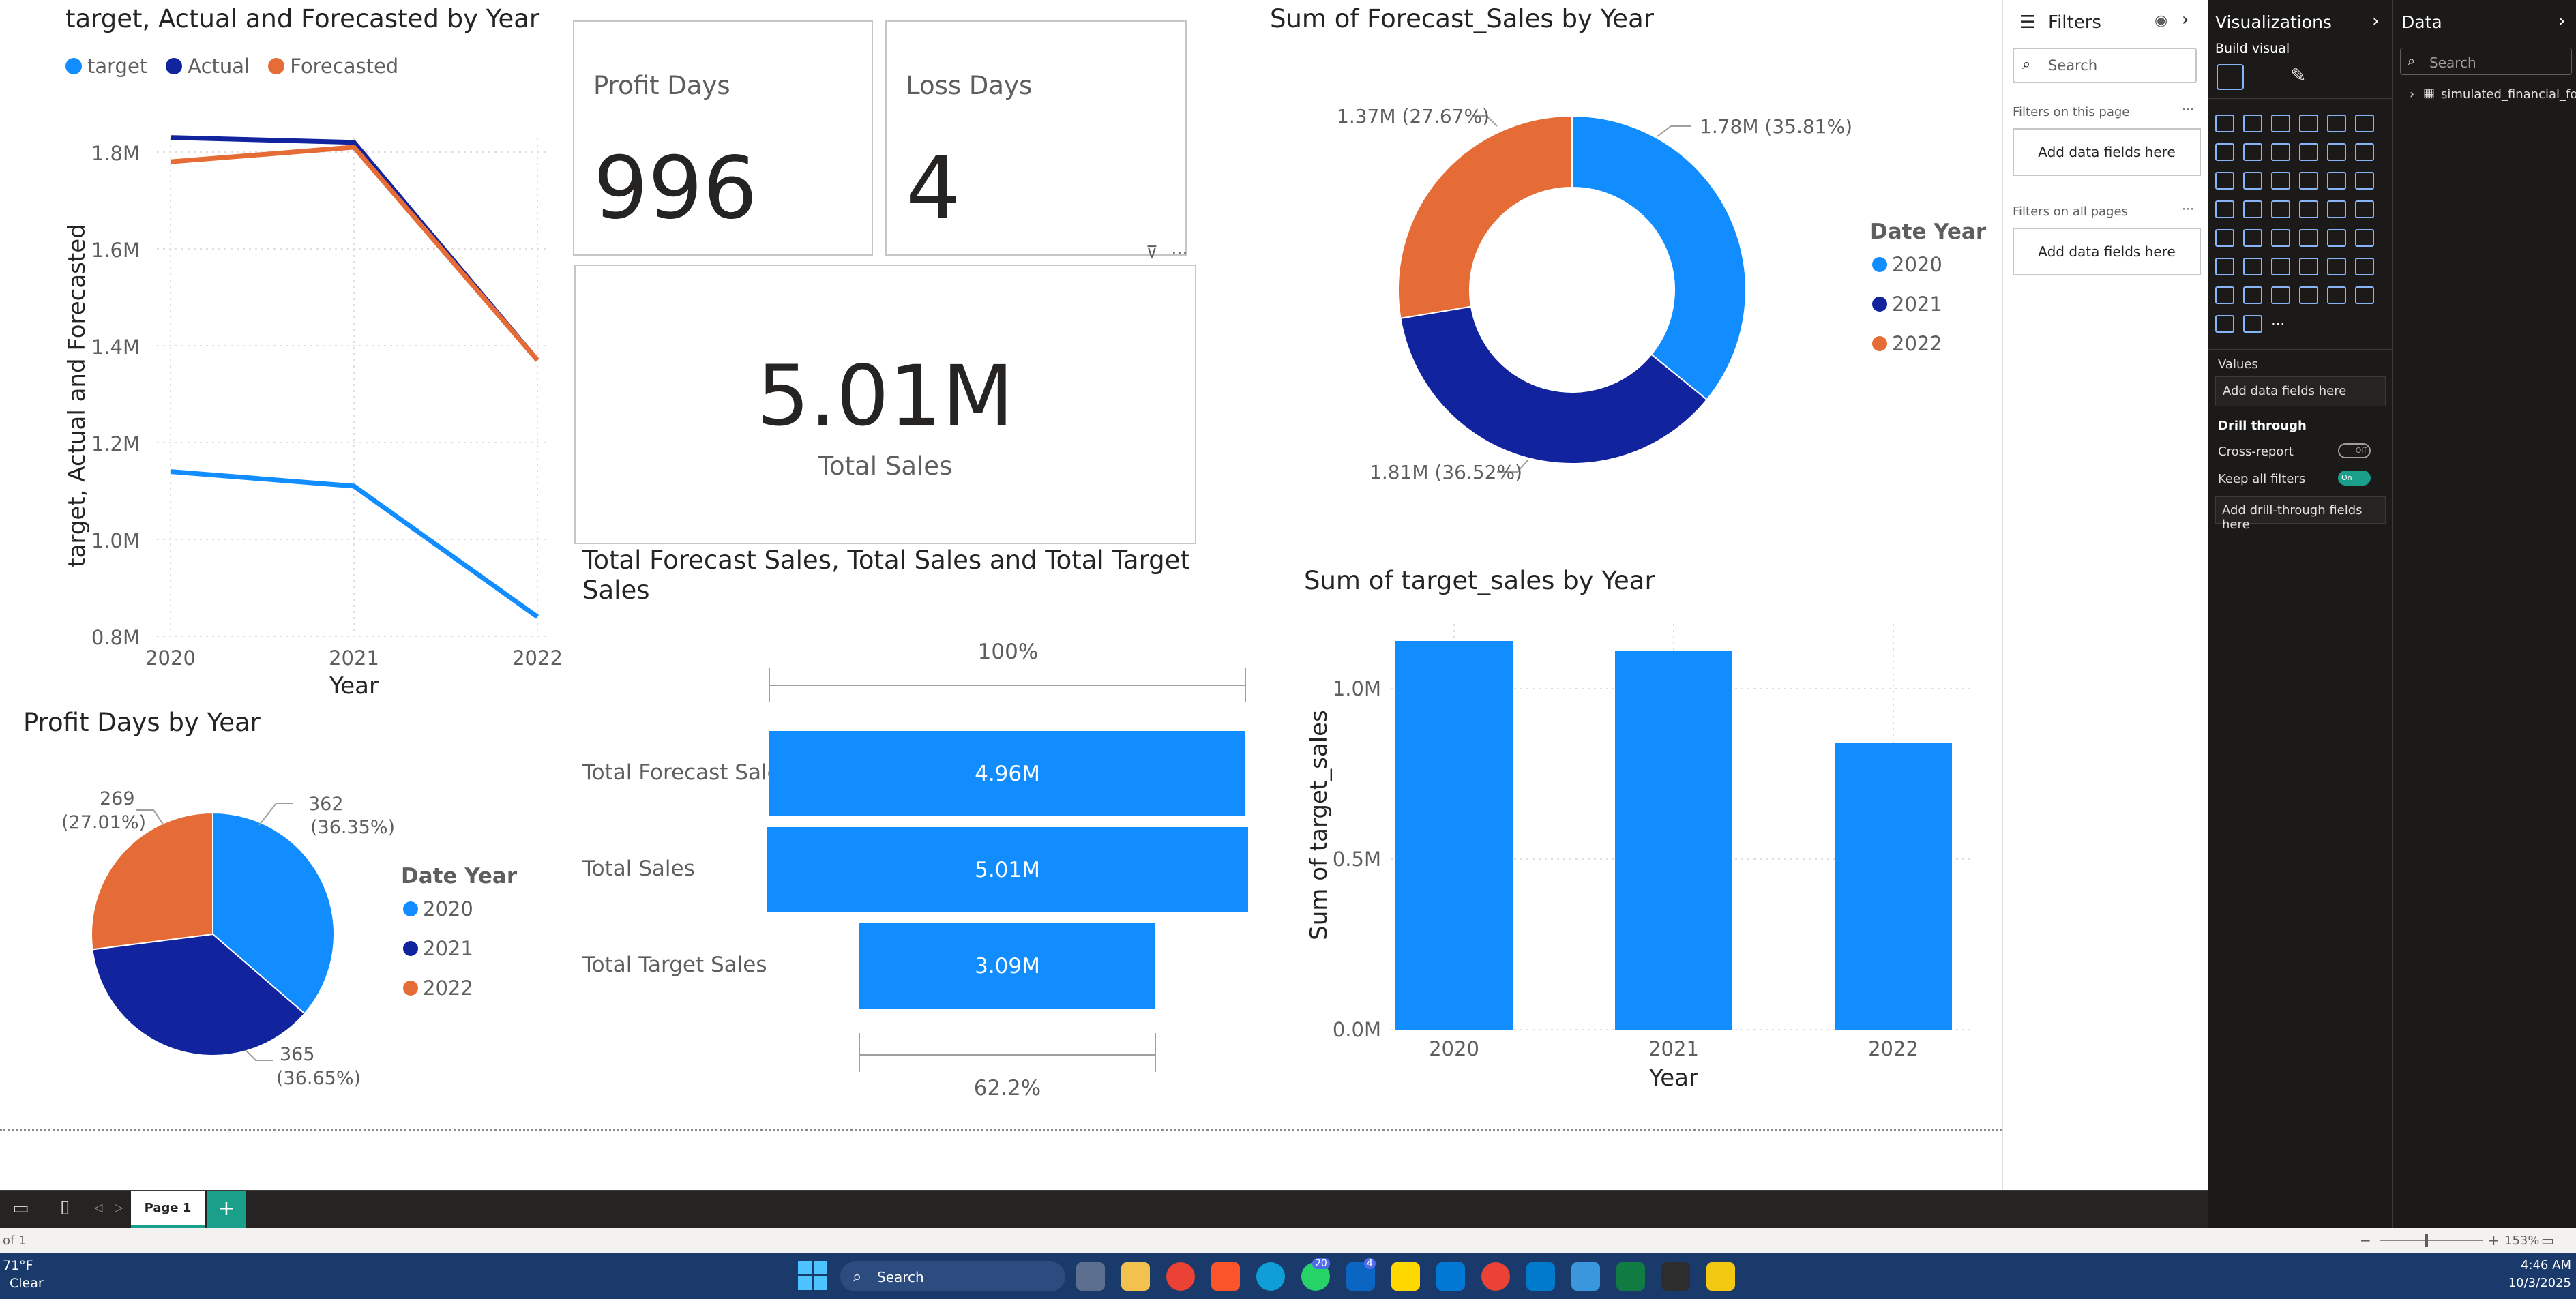 This screenshot has width=2576, height=1299. I want to click on shape-map-icon, so click(2308, 295).